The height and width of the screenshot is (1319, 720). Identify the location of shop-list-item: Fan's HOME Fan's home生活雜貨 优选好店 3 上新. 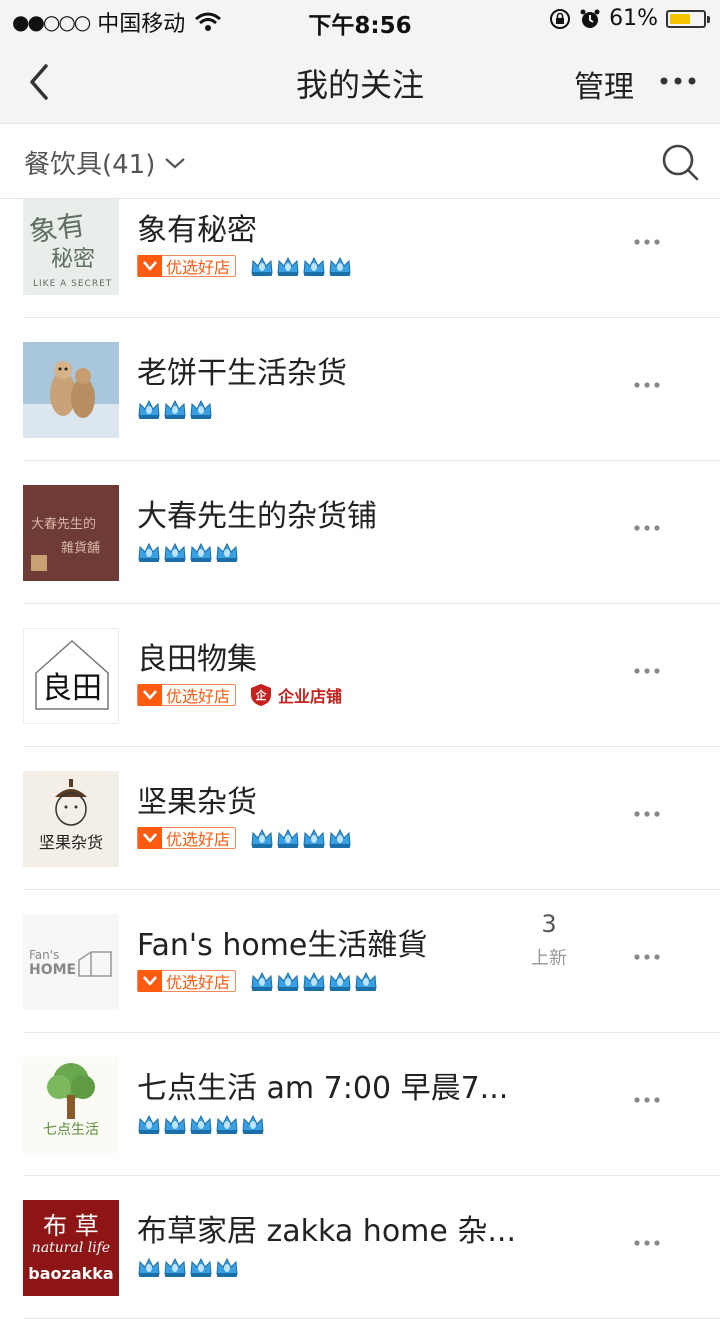
(360, 961).